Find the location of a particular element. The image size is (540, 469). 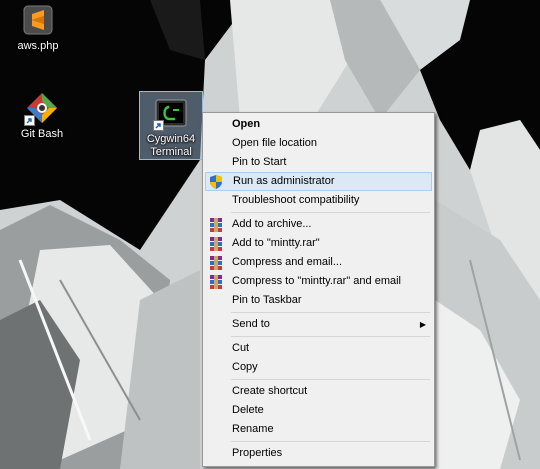

menu-item-label: Troubleshoot compatibility is located at coordinates (296, 200).